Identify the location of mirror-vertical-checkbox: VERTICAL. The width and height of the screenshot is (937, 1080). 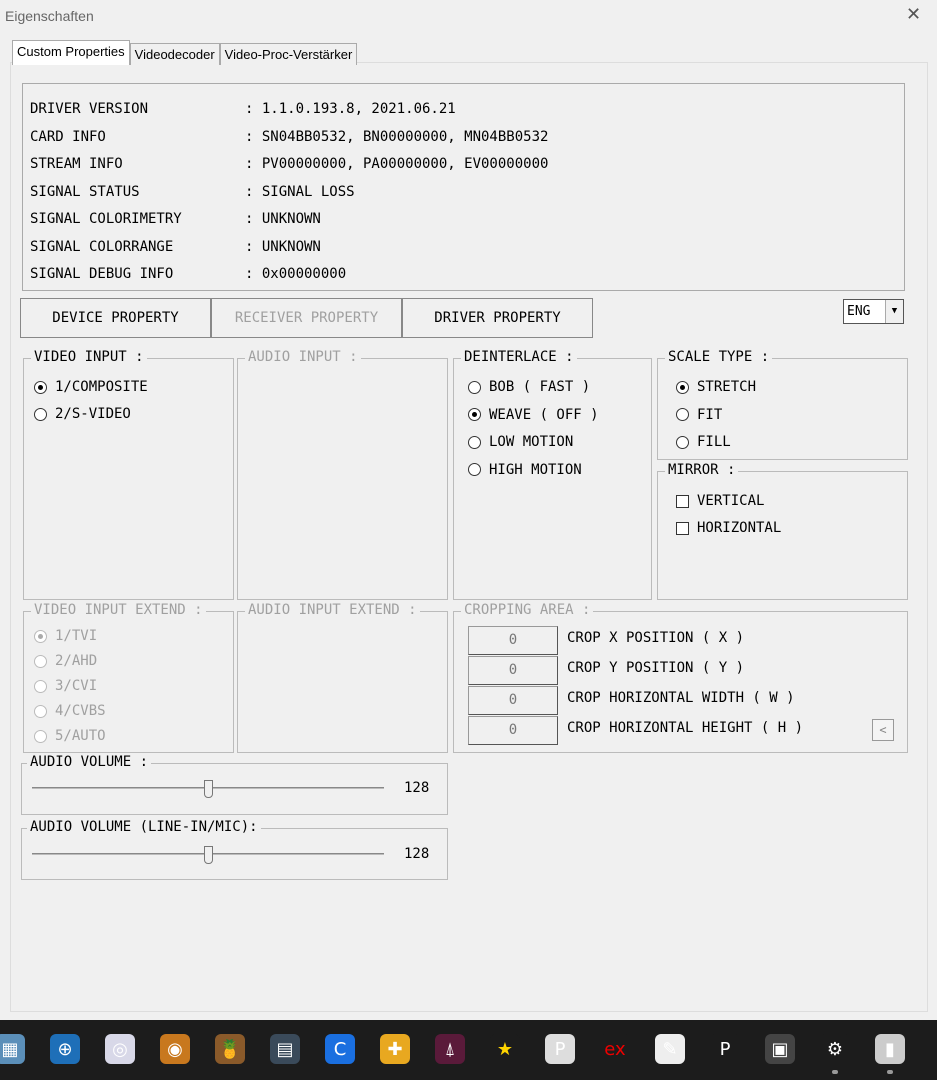
(720, 501).